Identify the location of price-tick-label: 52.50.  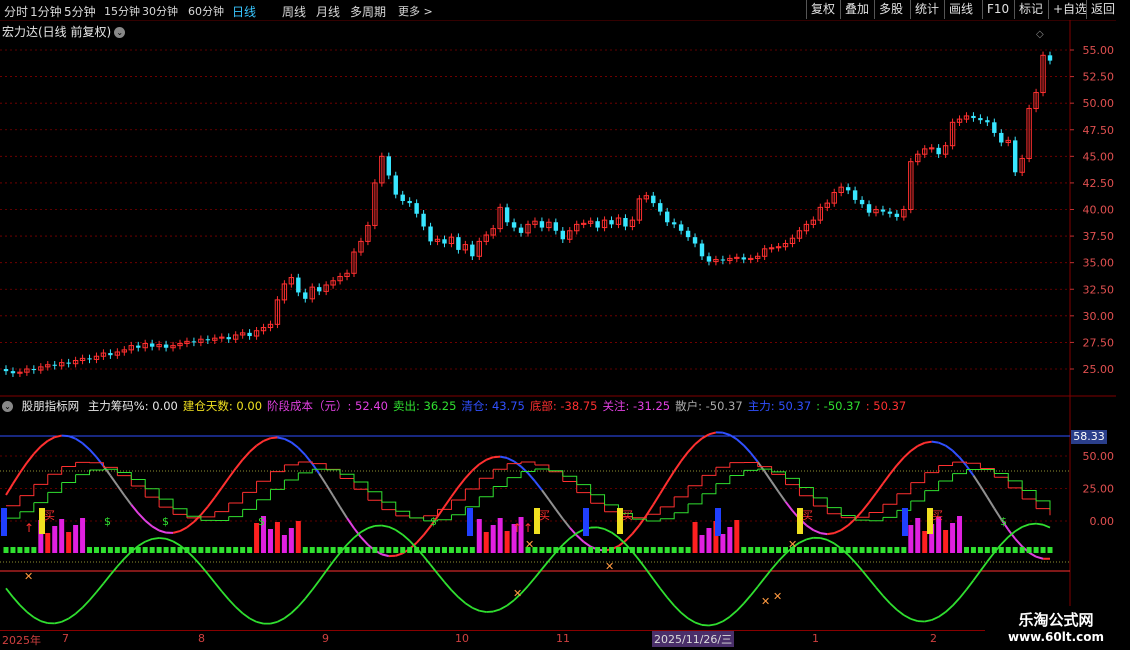
(1099, 77).